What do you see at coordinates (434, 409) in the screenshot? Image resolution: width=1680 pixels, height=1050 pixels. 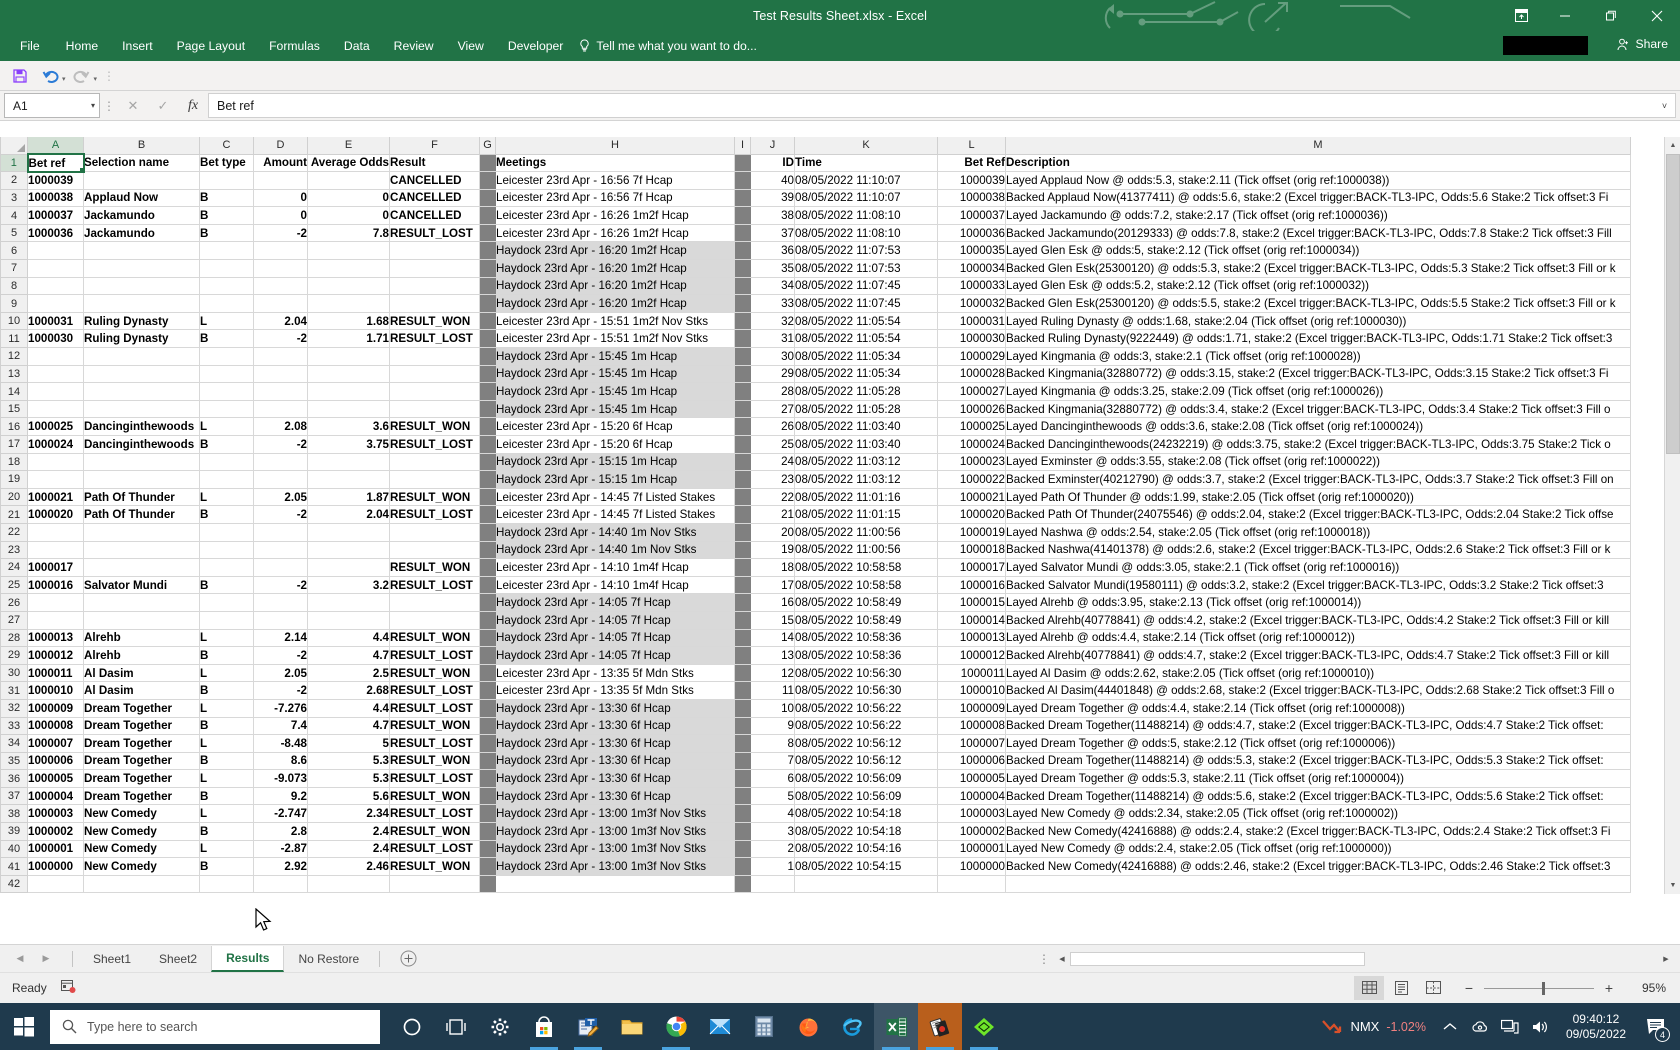 I see `cell-F15` at bounding box center [434, 409].